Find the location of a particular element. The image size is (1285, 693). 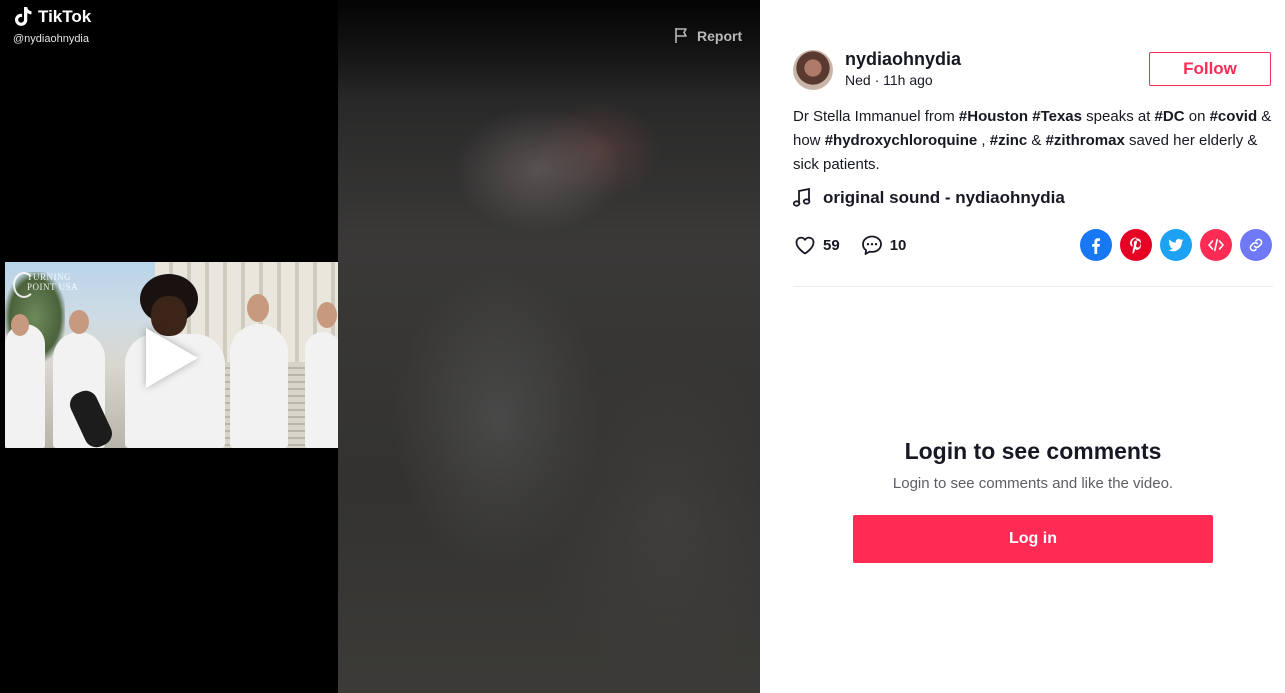

hashtag-link: #covid is located at coordinates (1234, 116).